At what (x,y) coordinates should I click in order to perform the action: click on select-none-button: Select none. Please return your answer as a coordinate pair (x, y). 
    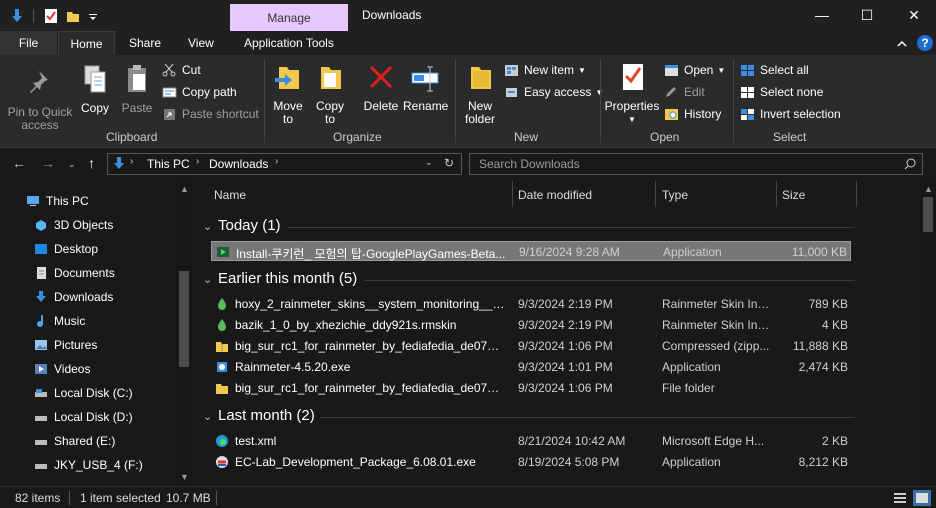
    Looking at the image, I should click on (781, 92).